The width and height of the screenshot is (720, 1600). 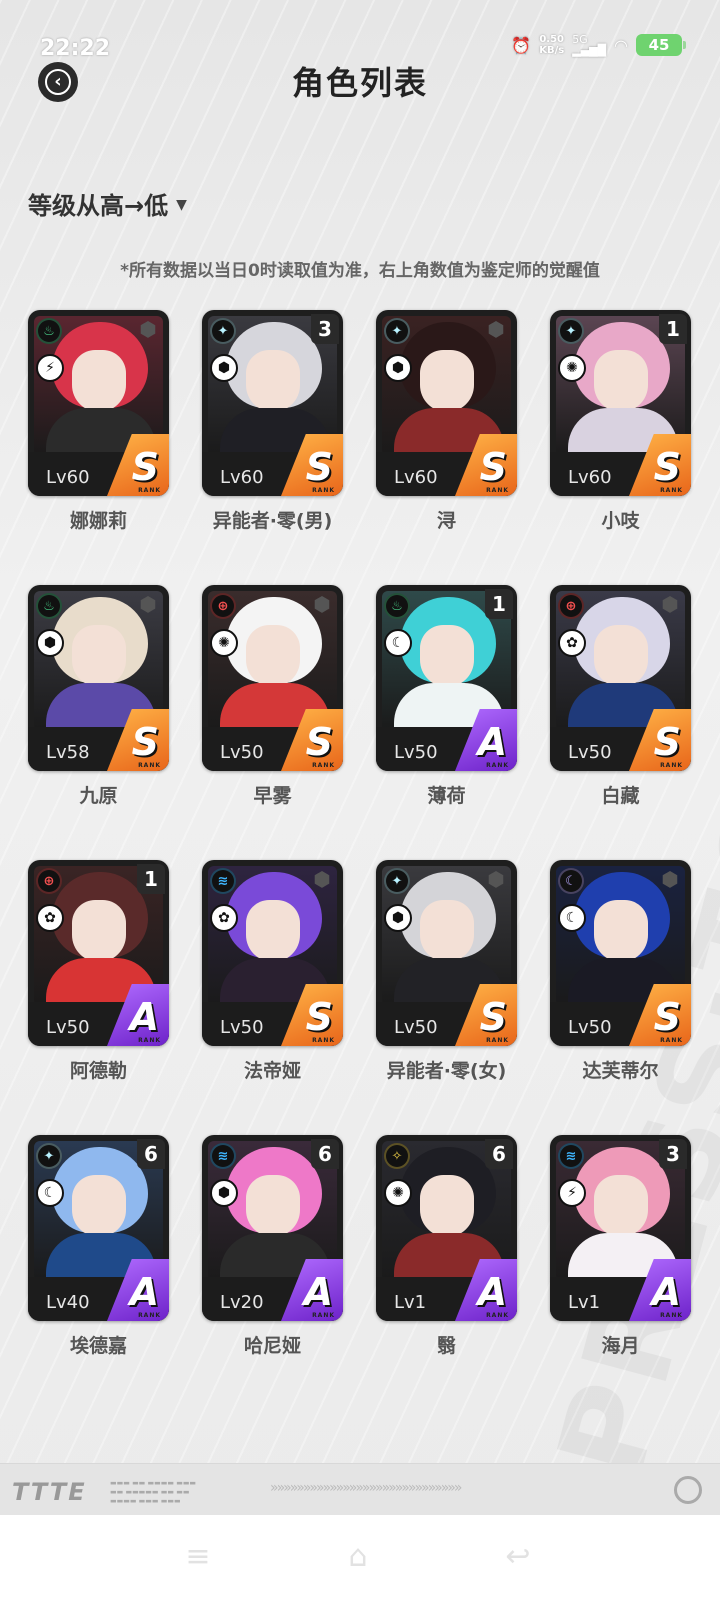 I want to click on awakening-badge: 3, so click(x=673, y=1154).